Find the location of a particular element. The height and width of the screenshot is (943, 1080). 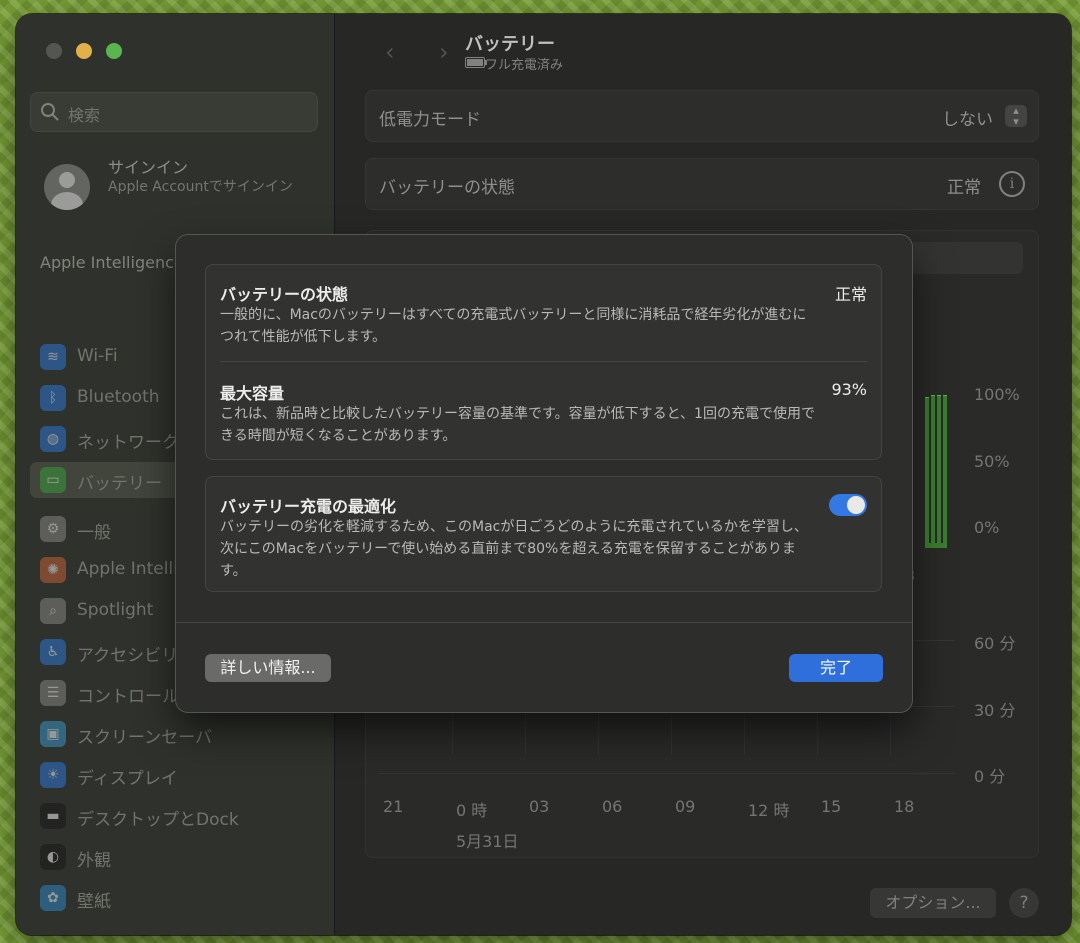

health-value: 正常 is located at coordinates (850, 294).